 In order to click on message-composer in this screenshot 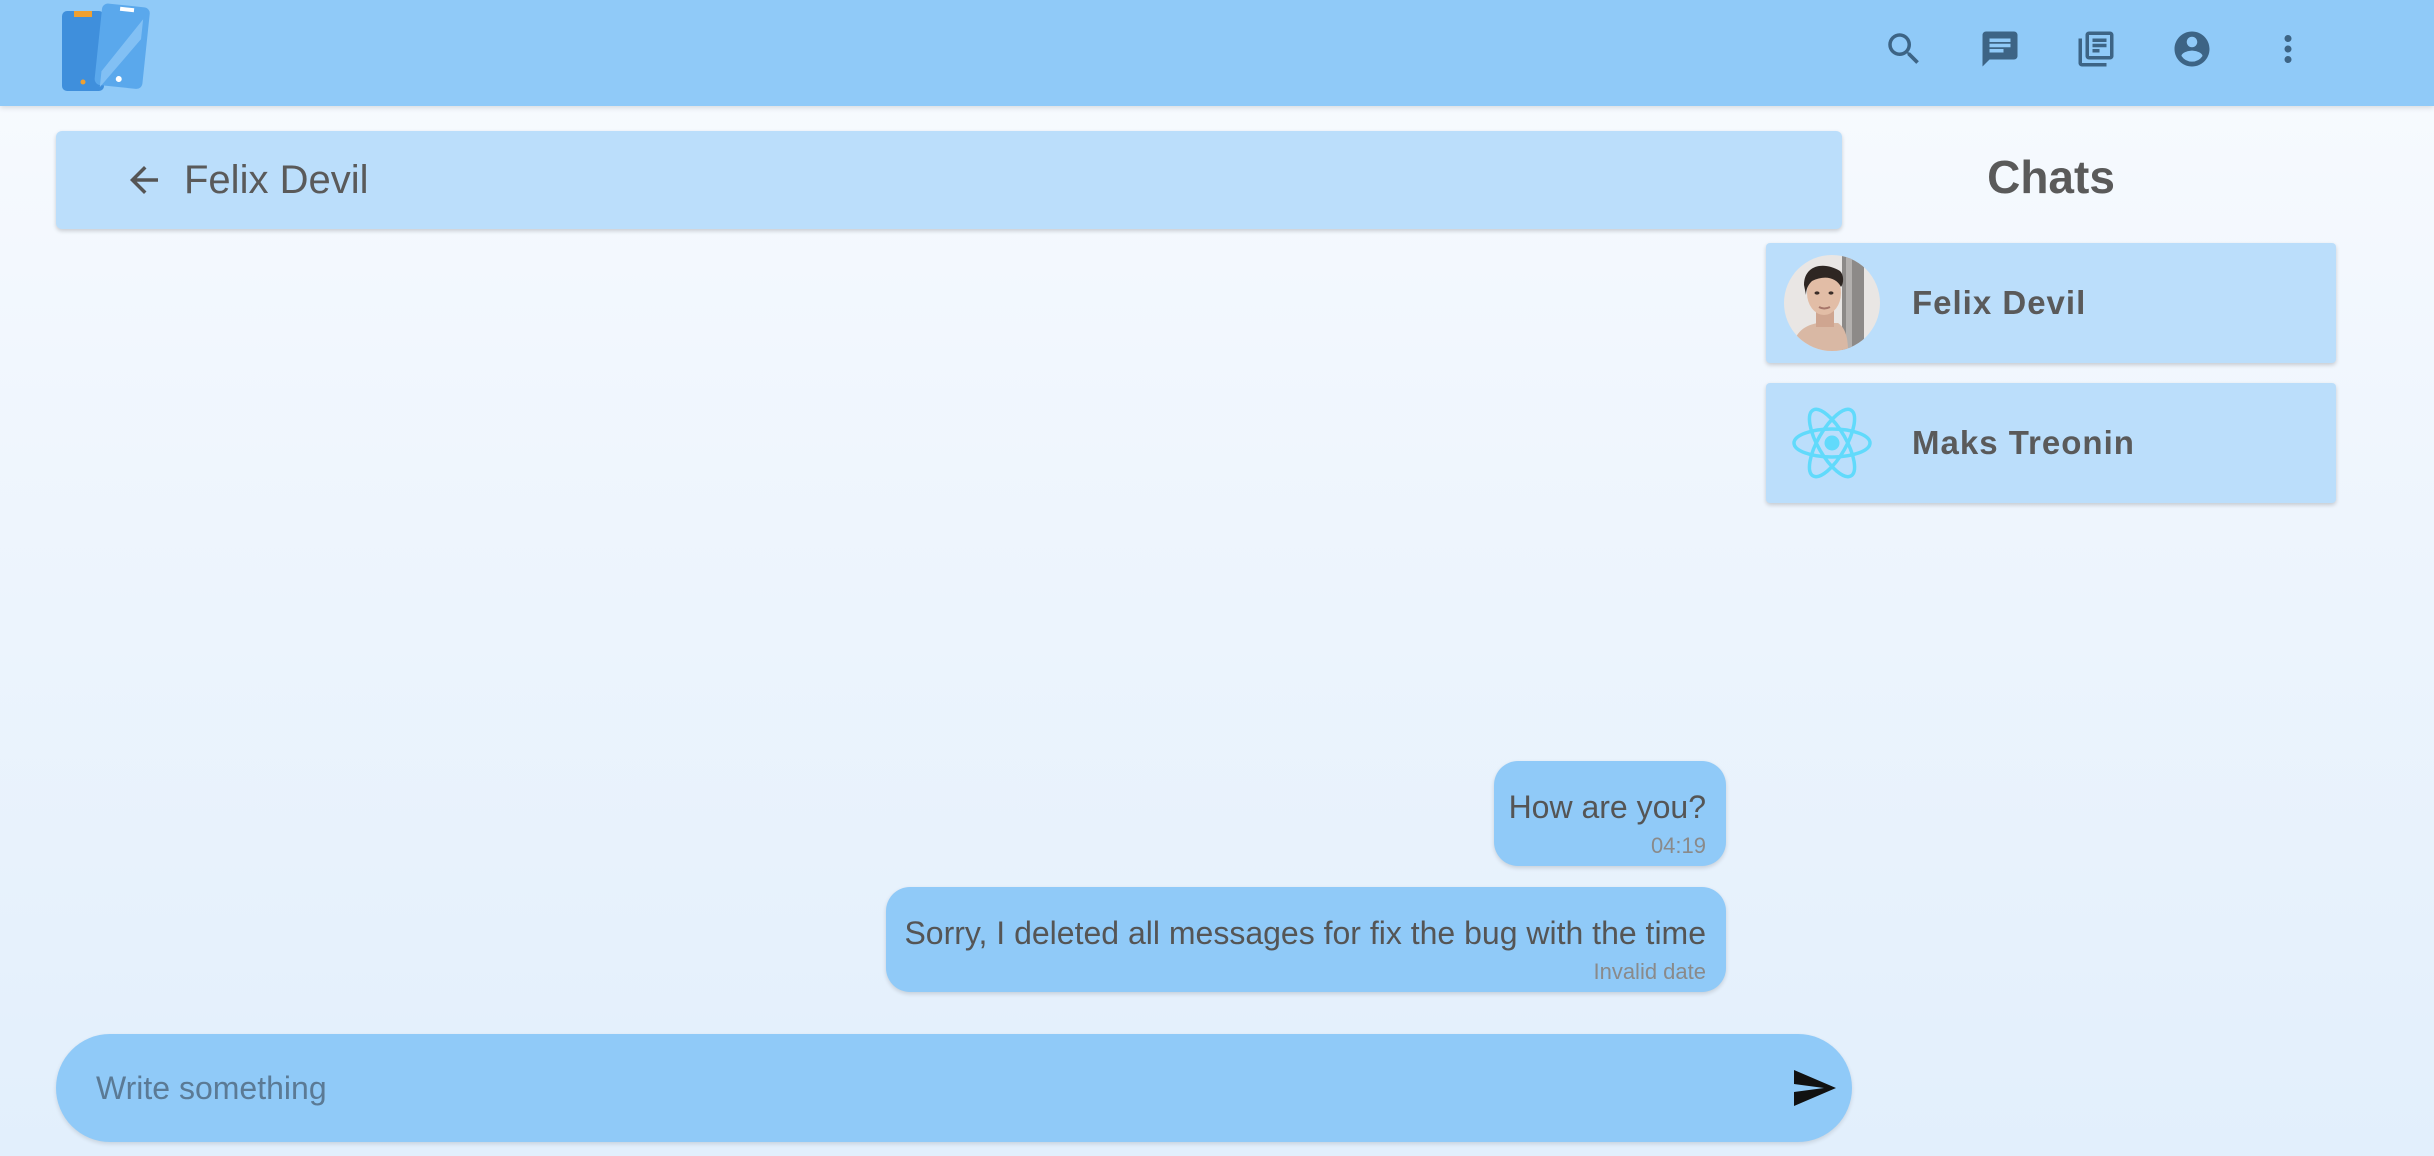, I will do `click(954, 1088)`.